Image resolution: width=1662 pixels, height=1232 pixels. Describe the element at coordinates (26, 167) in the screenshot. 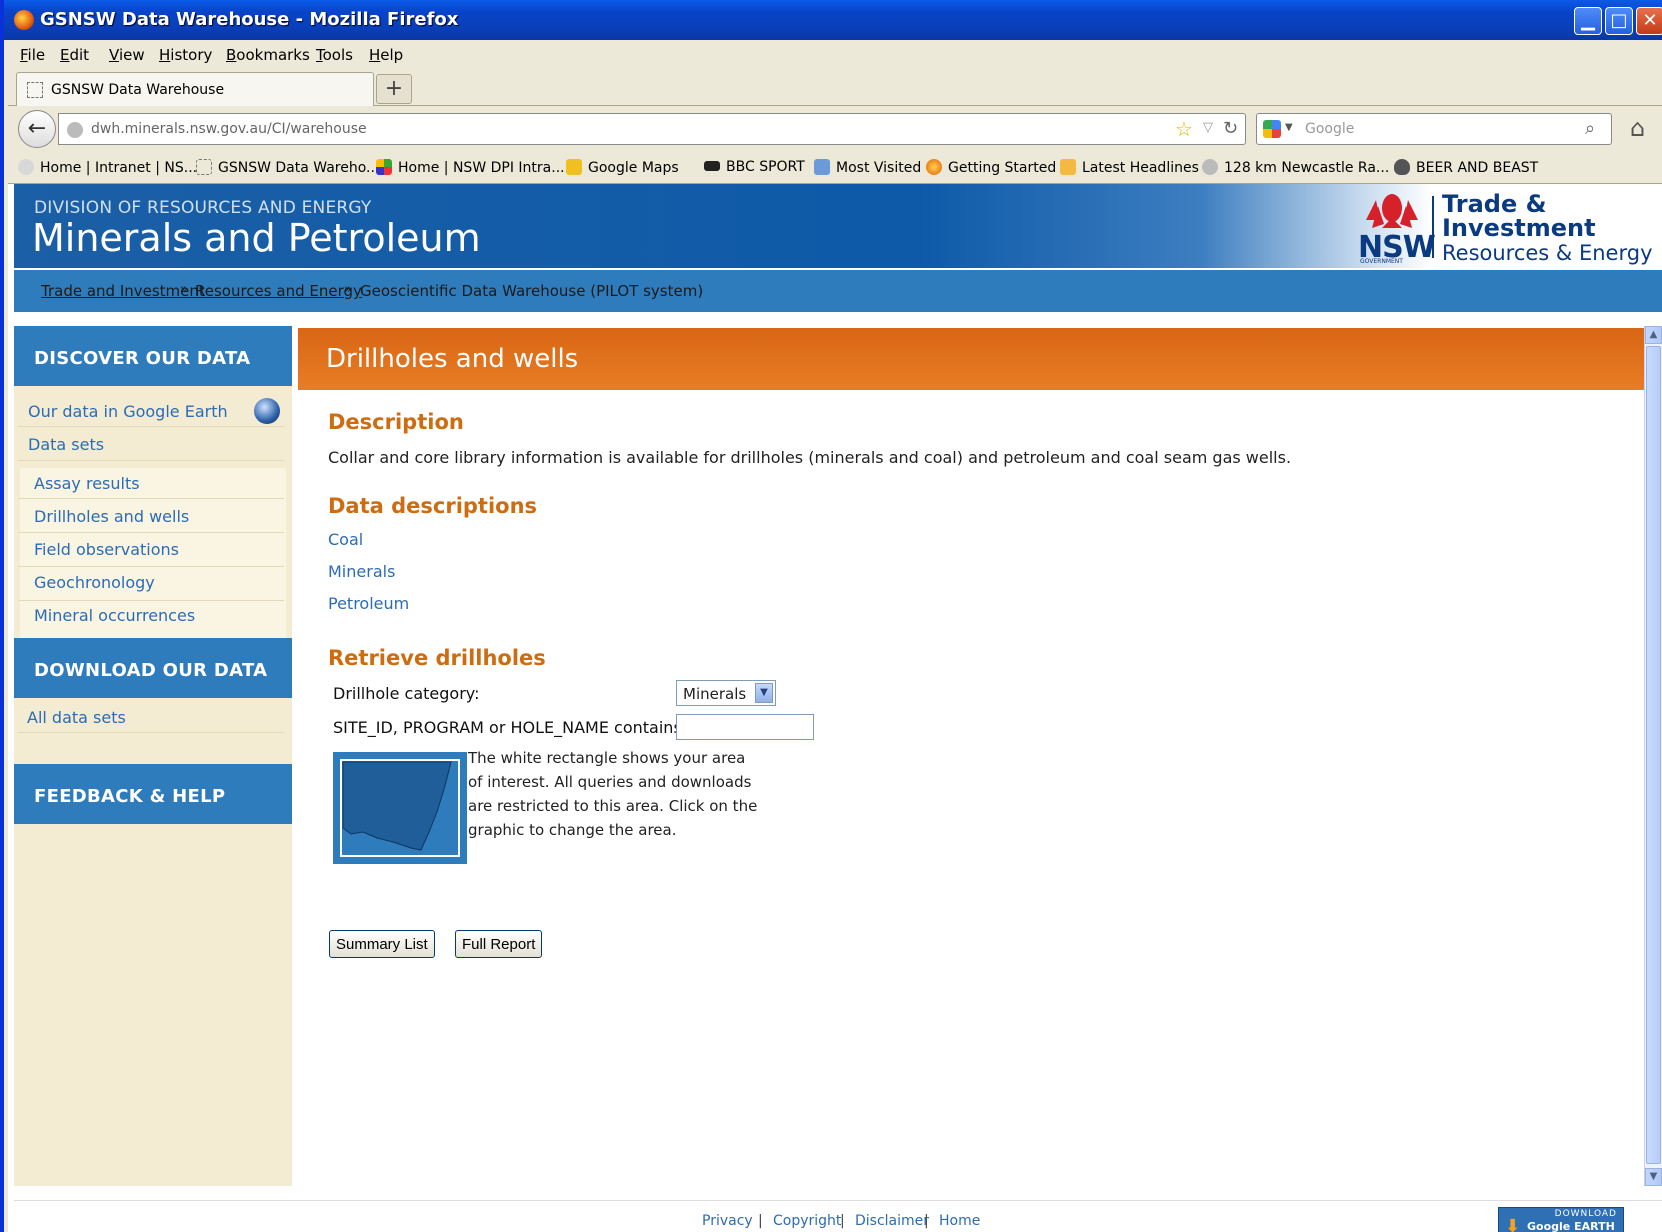

I see `intranet-icon` at that location.